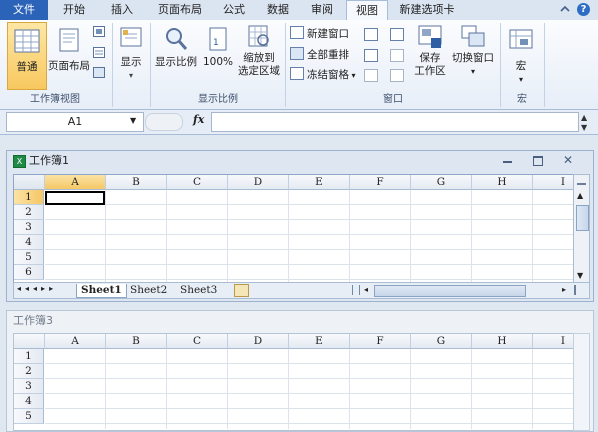 Image resolution: width=598 pixels, height=432 pixels. I want to click on scroll-up-icon: ▲, so click(580, 195).